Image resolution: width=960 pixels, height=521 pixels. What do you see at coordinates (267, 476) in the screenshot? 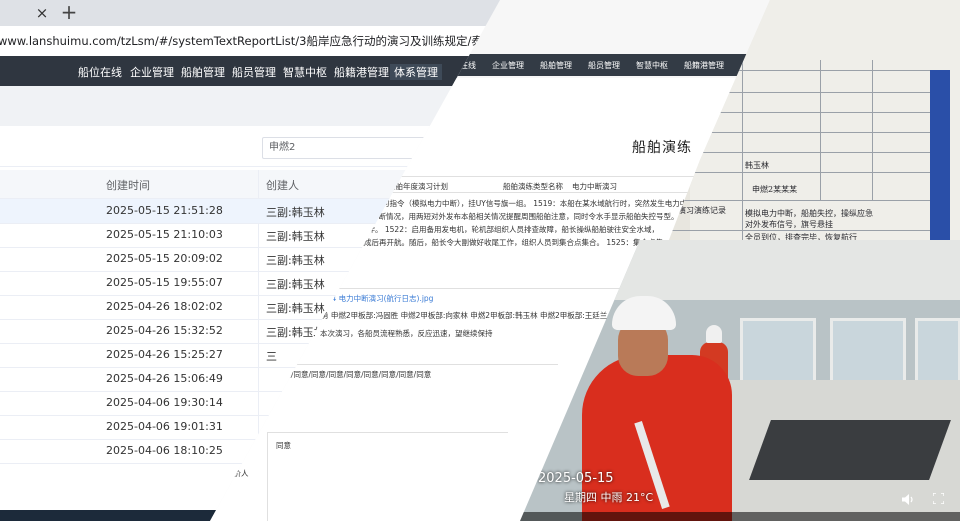
I see `label-column-divider` at bounding box center [267, 476].